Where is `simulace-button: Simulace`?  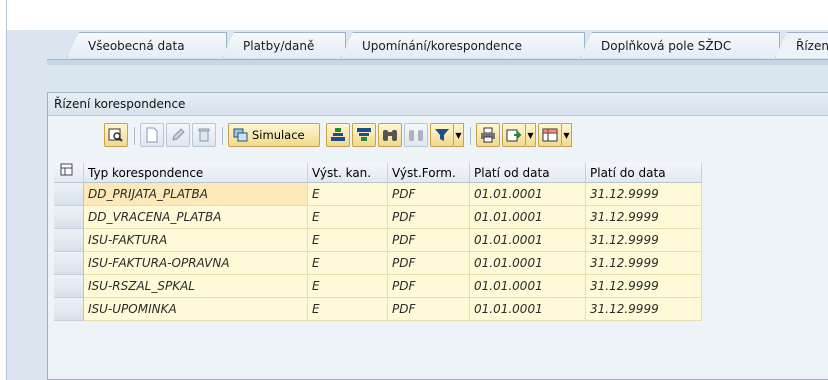
simulace-button: Simulace is located at coordinates (274, 135).